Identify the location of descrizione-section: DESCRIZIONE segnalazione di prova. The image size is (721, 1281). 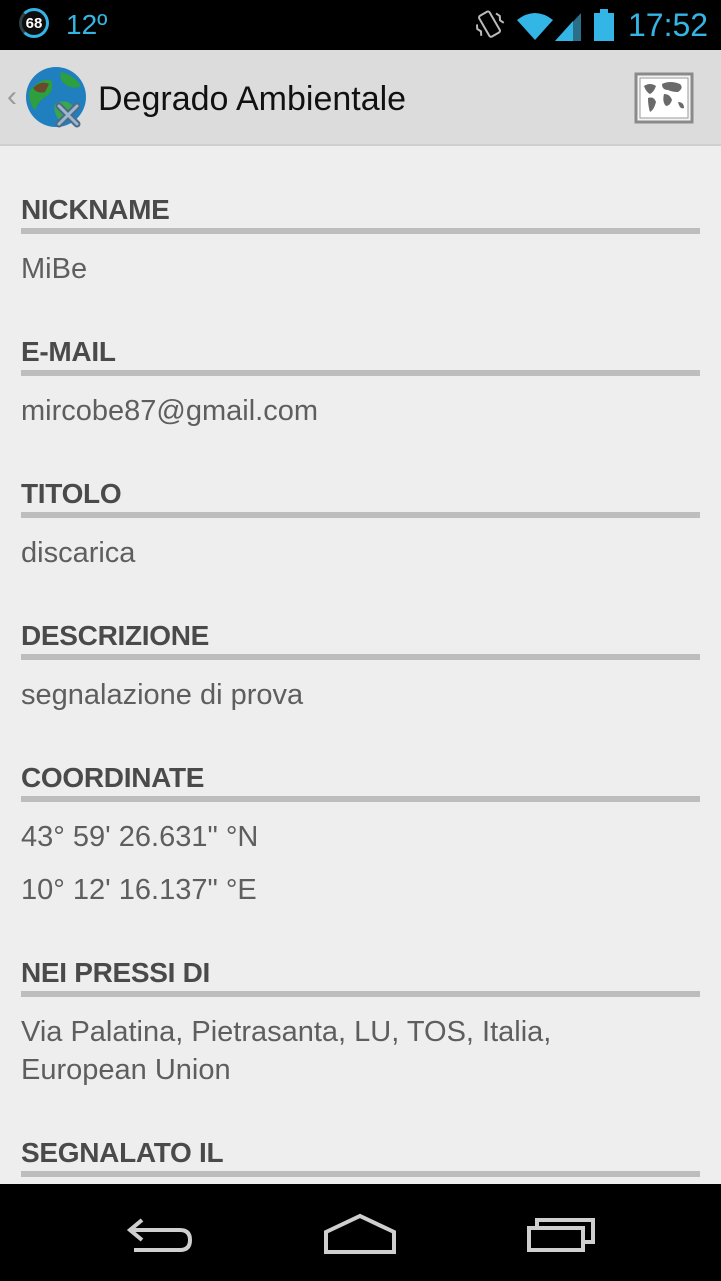
(360, 667).